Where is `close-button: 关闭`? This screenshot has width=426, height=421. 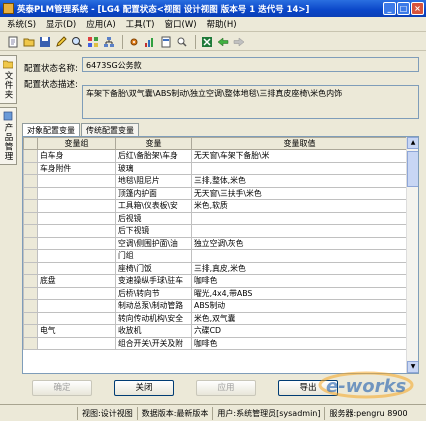
close-button: 关闭 is located at coordinates (144, 388).